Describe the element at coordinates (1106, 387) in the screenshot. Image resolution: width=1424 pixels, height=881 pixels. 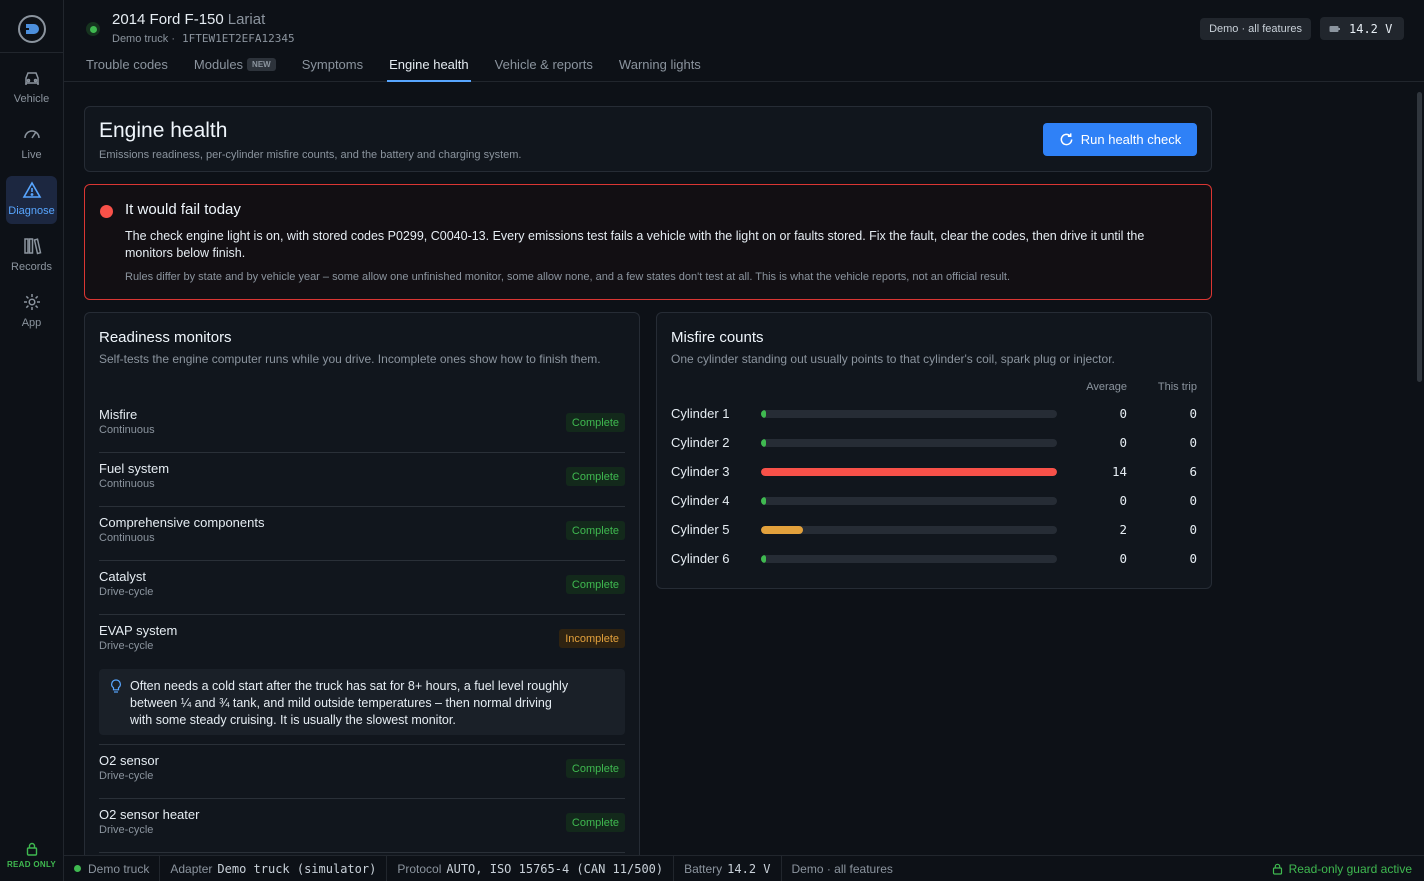
I see `column-header-average: Average` at that location.